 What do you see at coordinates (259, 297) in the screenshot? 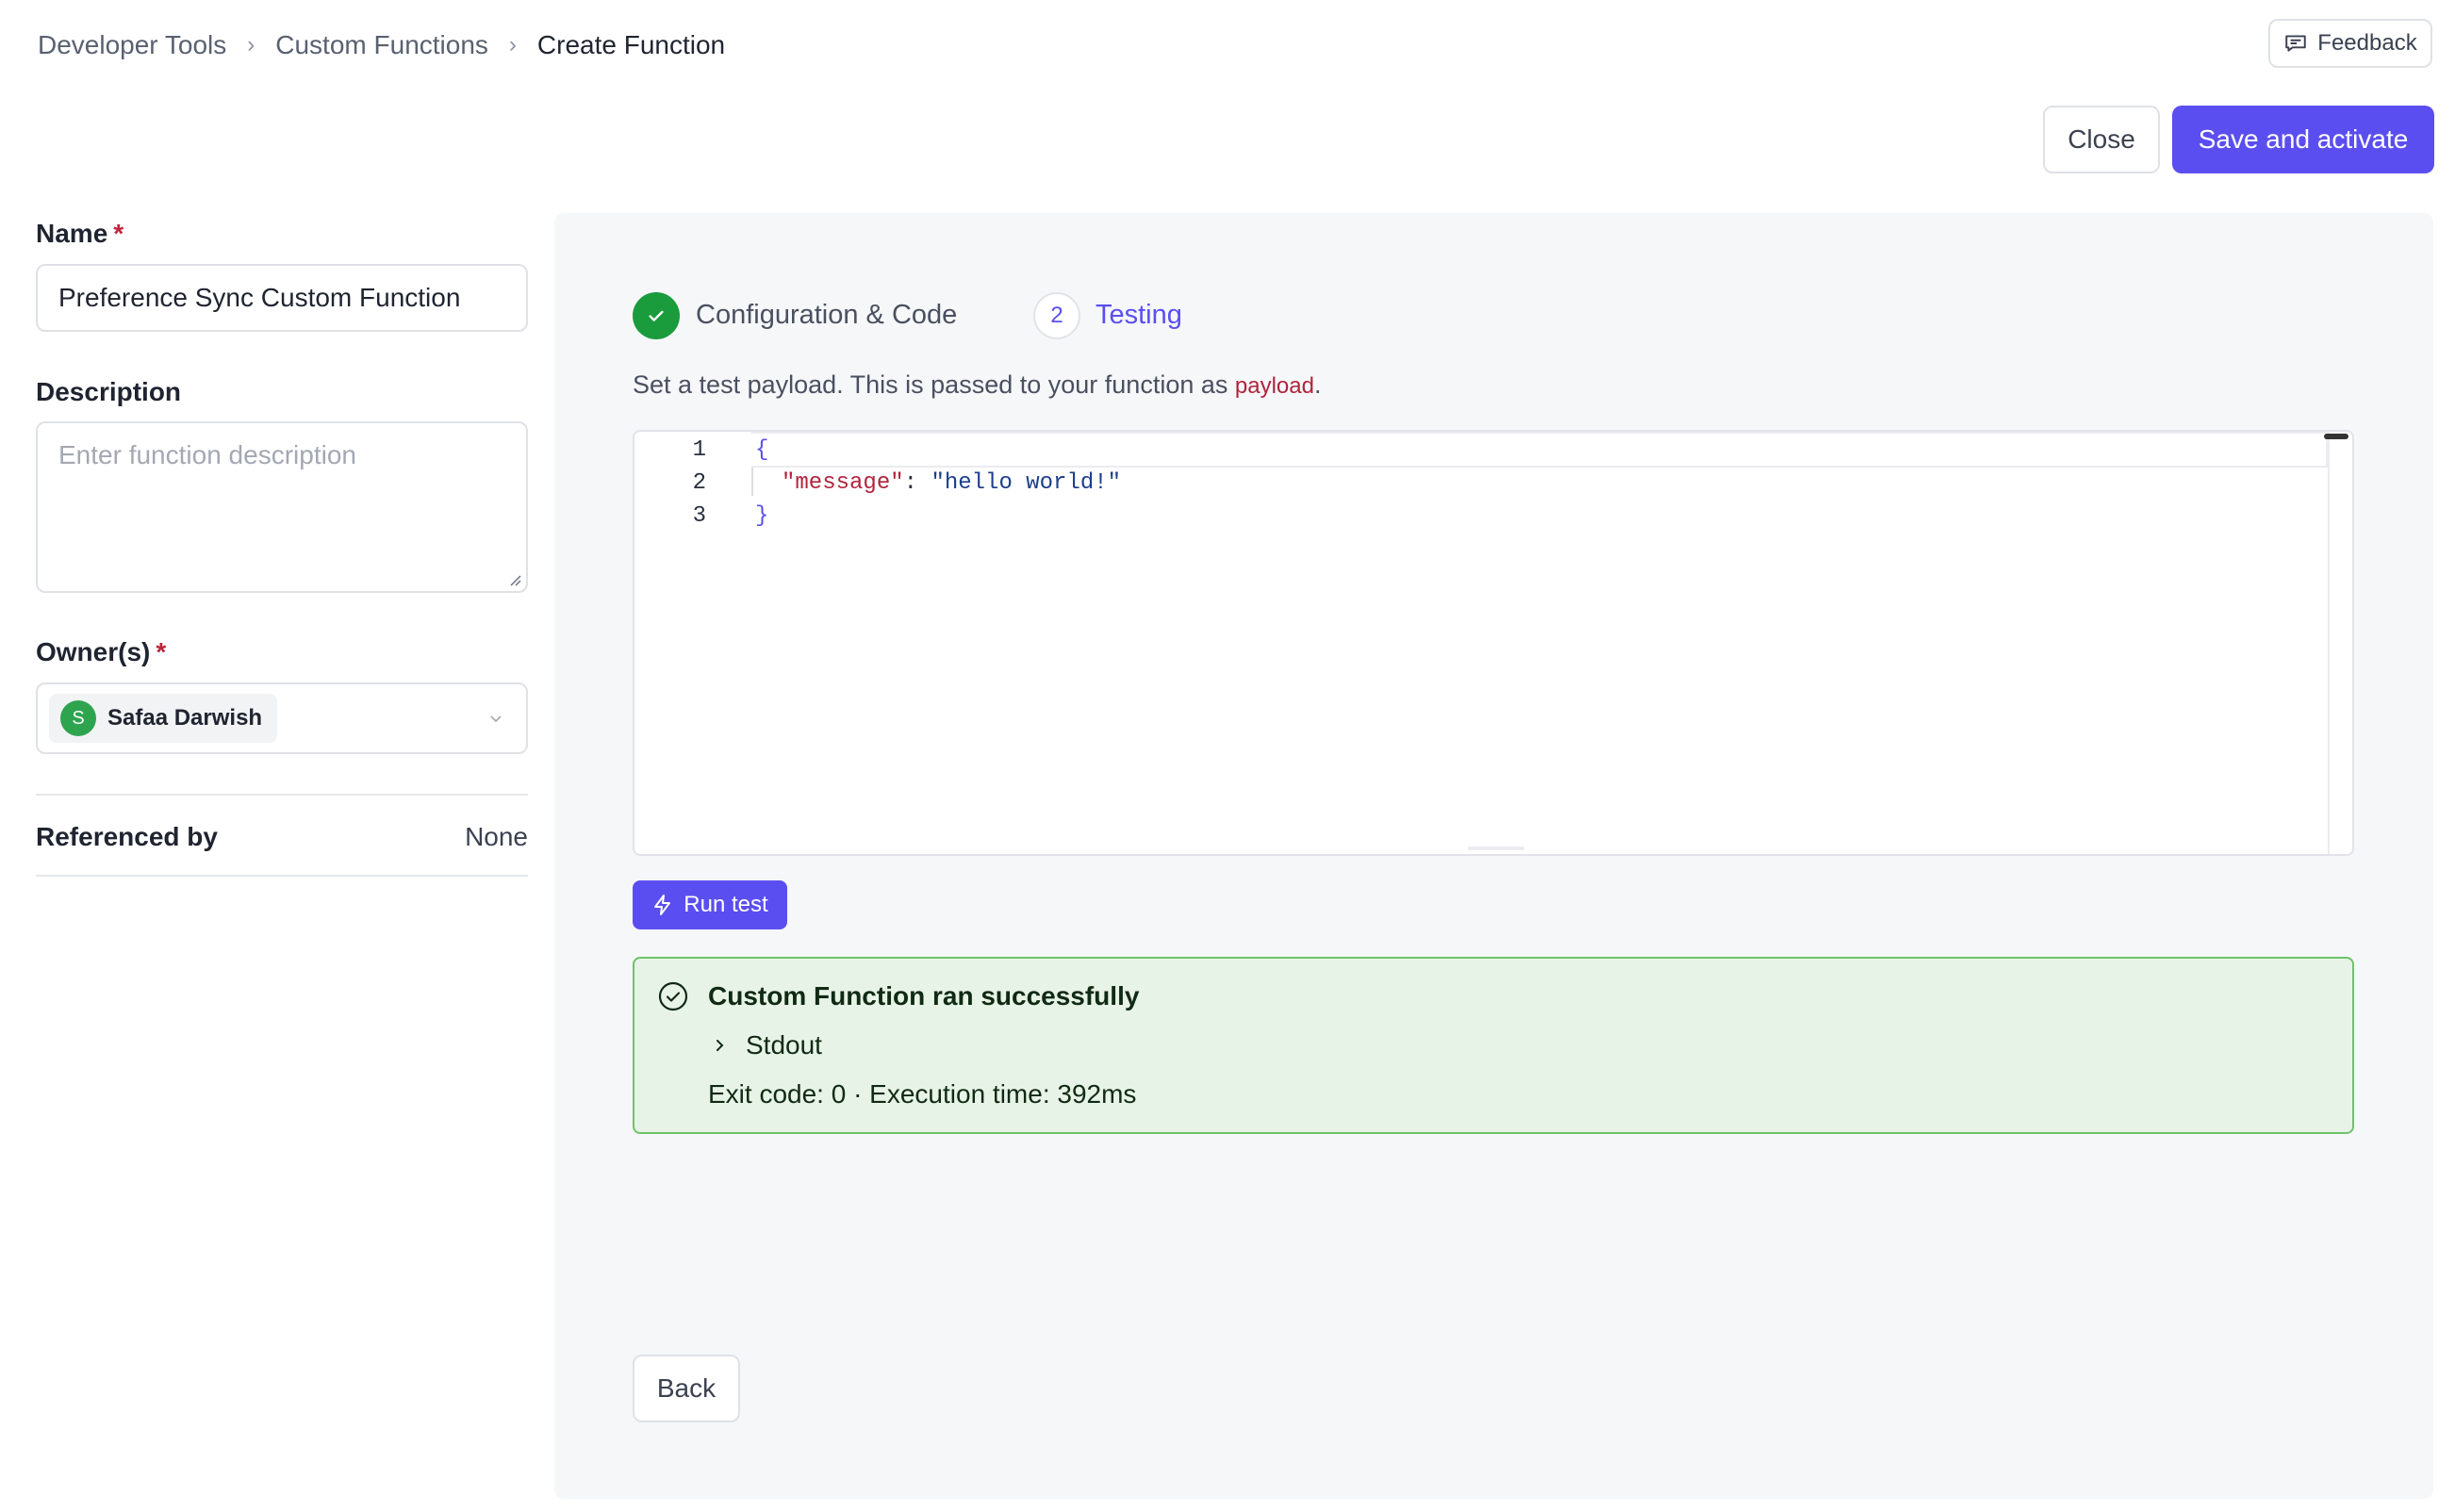
I see `name-input-value: Preference Sync Custom Function` at bounding box center [259, 297].